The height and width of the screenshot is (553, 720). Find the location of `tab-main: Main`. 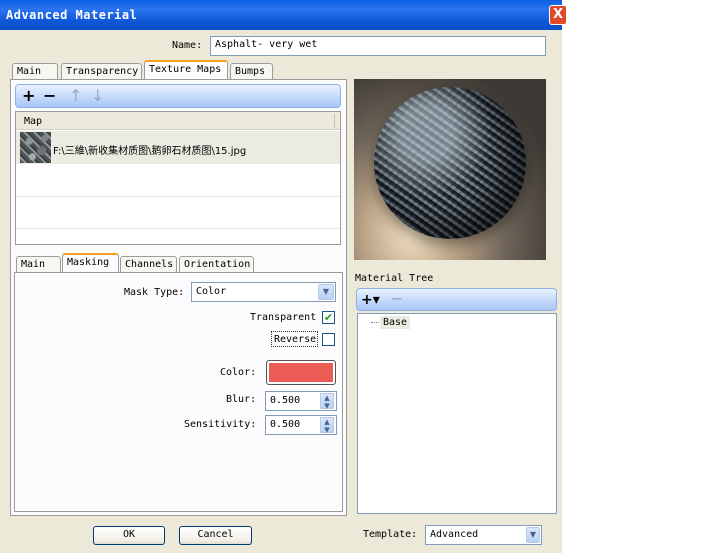

tab-main: Main is located at coordinates (35, 71).